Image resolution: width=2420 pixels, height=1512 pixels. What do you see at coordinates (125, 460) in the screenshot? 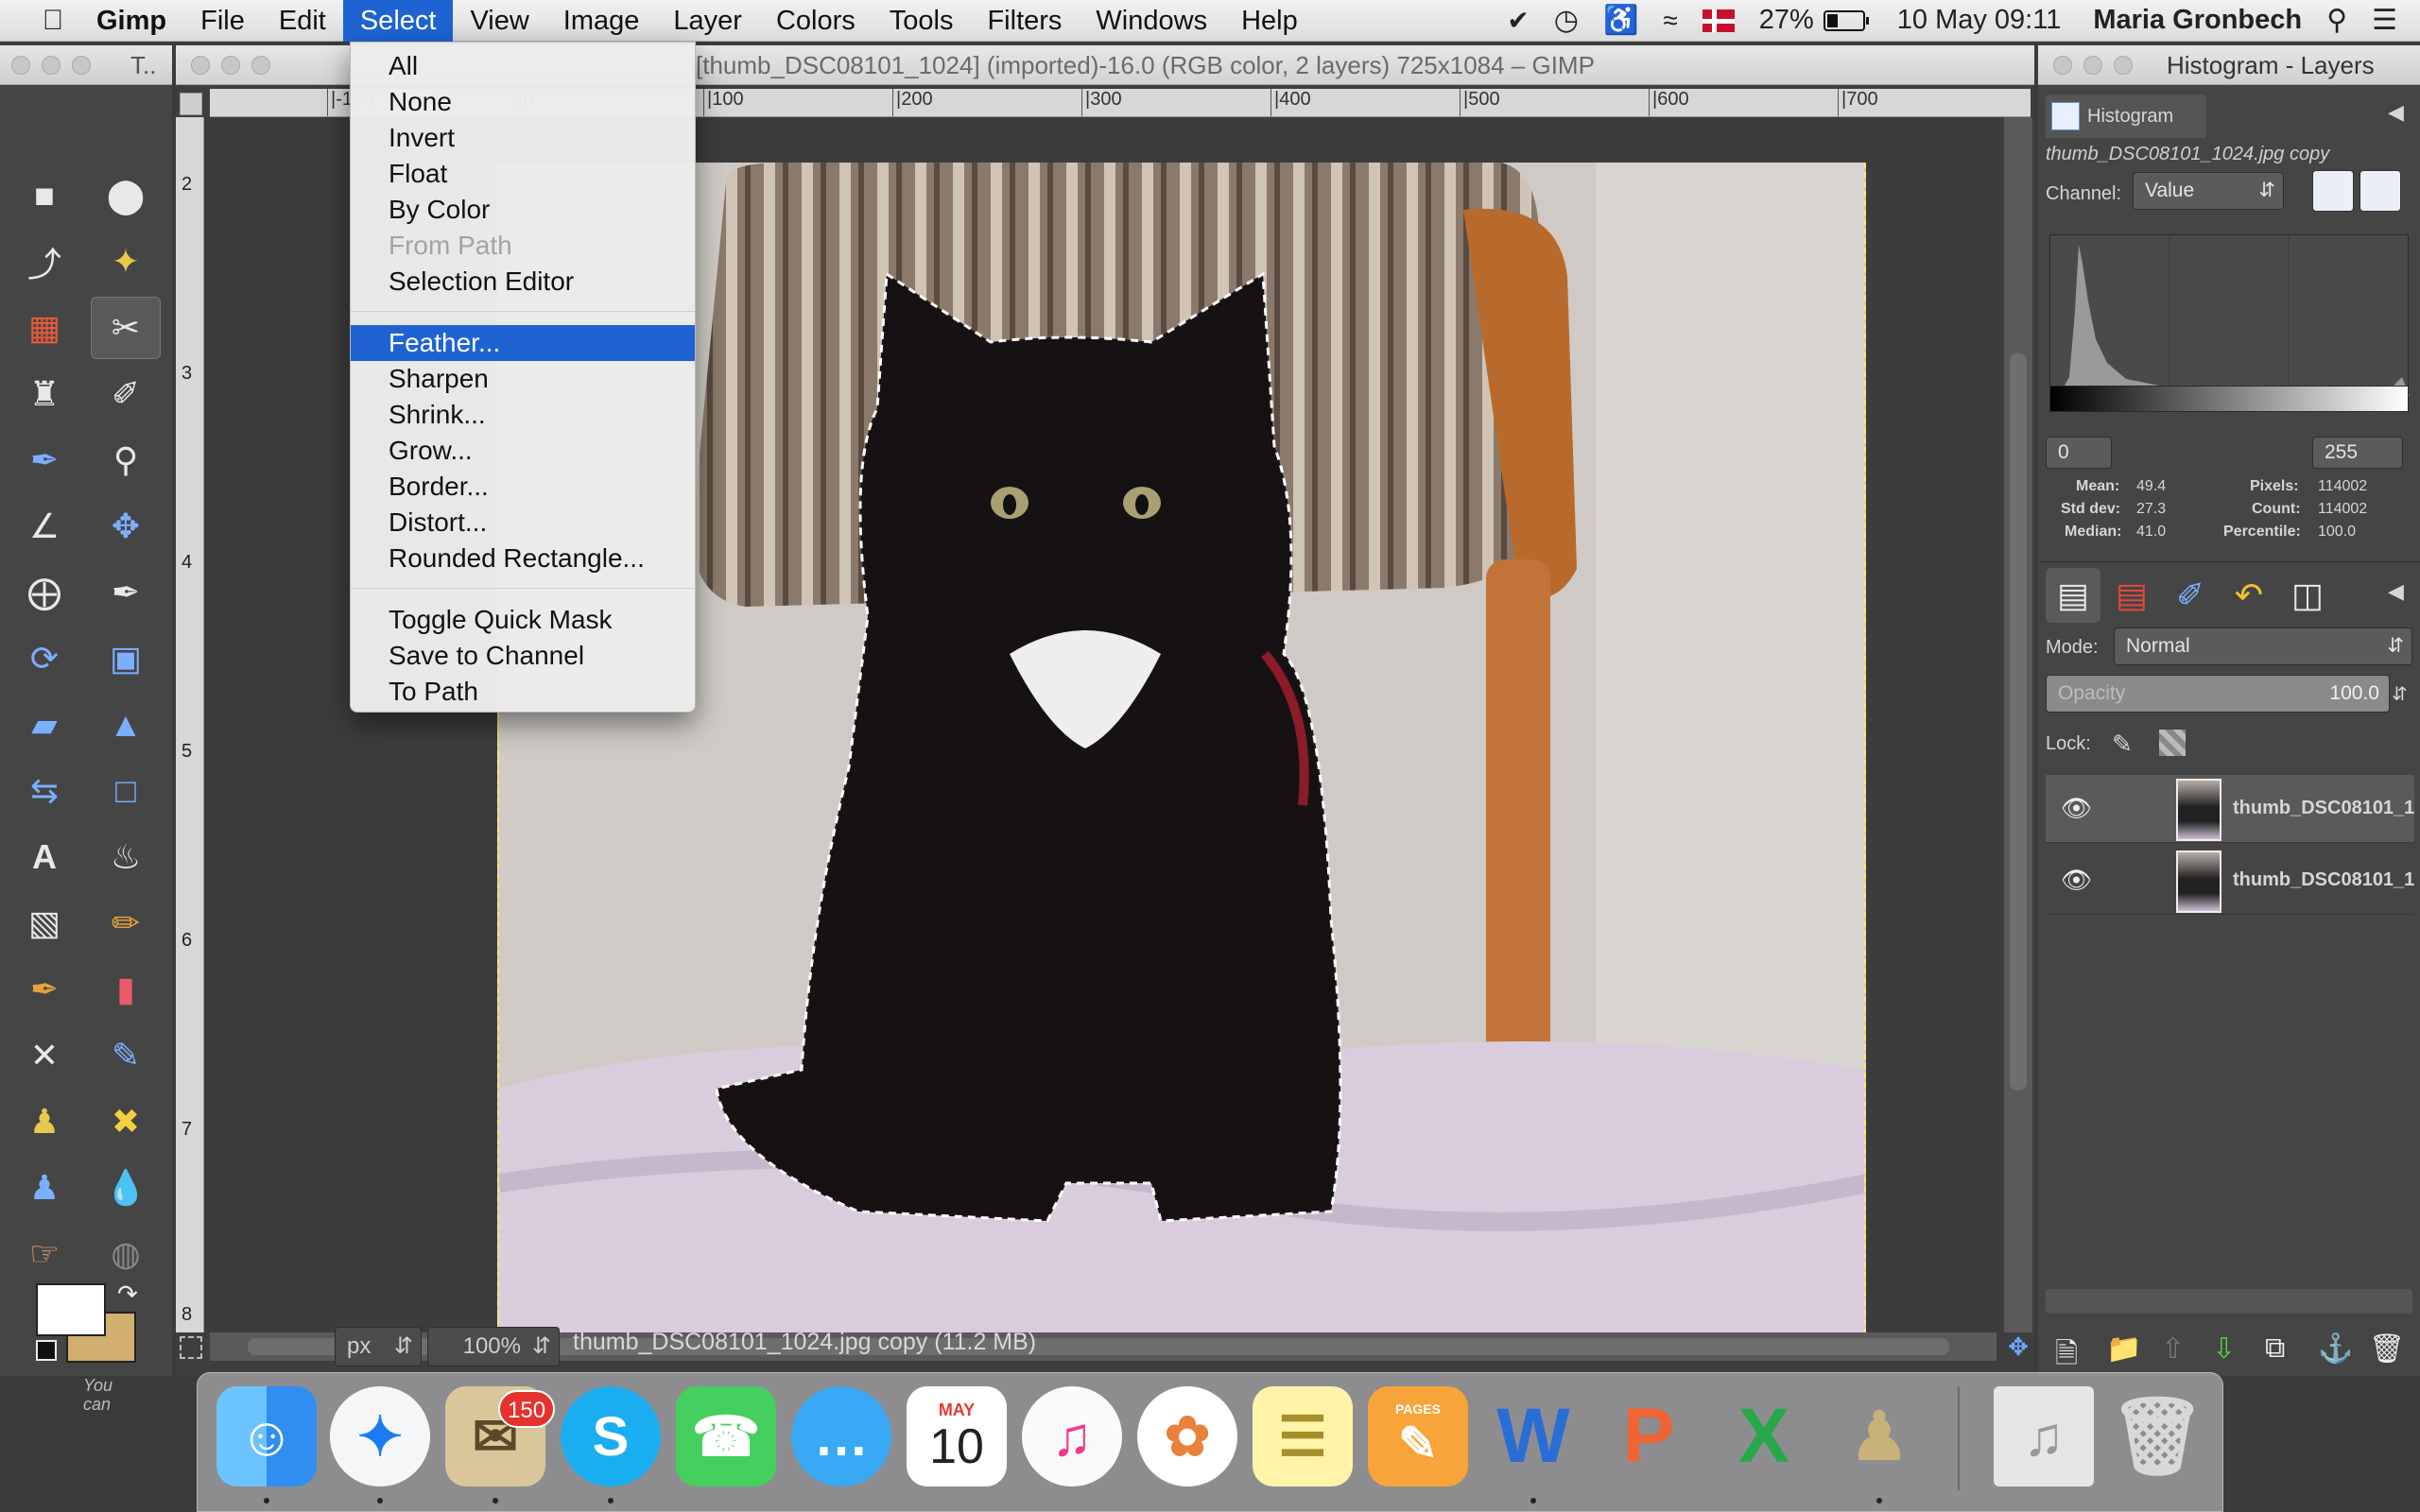
I see `zoom-tool-icon: ⚲` at bounding box center [125, 460].